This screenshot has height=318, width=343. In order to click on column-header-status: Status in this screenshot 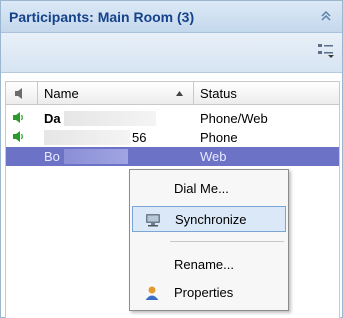, I will do `click(266, 93)`.